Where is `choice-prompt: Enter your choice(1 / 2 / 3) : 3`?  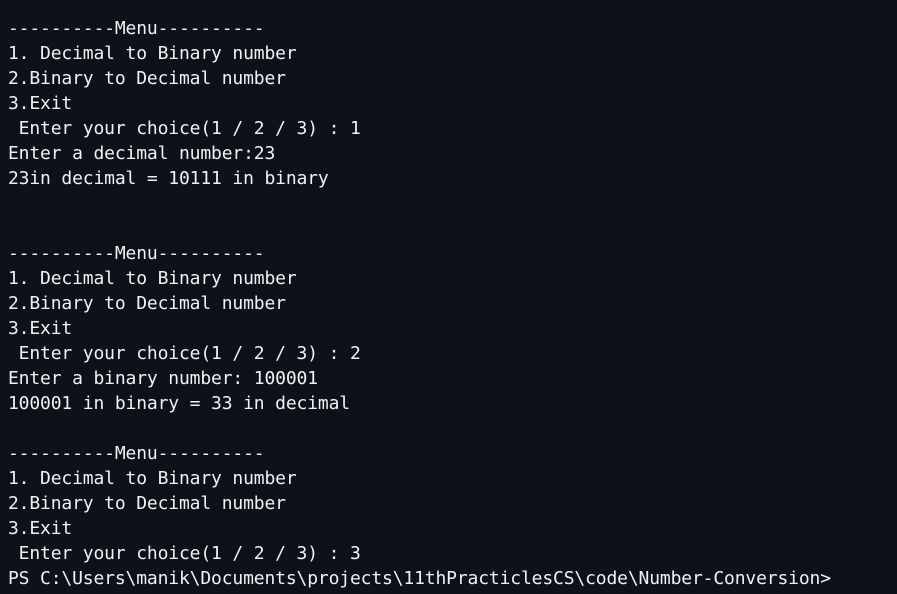
choice-prompt: Enter your choice(1 / 2 / 3) : 3 is located at coordinates (184, 553).